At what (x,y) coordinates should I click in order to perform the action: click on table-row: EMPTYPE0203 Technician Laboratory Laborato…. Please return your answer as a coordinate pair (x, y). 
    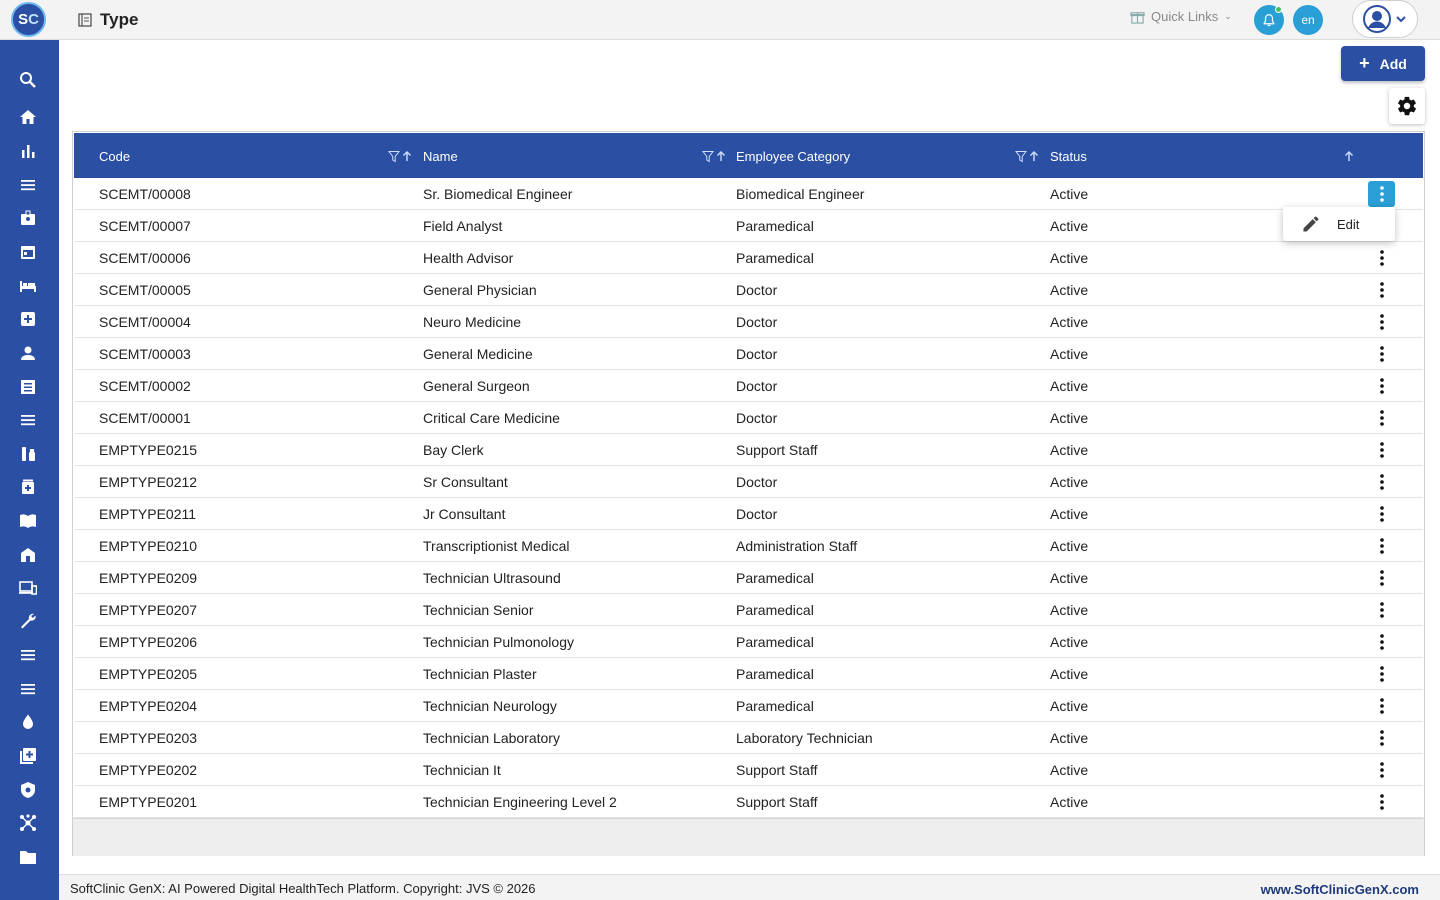
    Looking at the image, I should click on (748, 738).